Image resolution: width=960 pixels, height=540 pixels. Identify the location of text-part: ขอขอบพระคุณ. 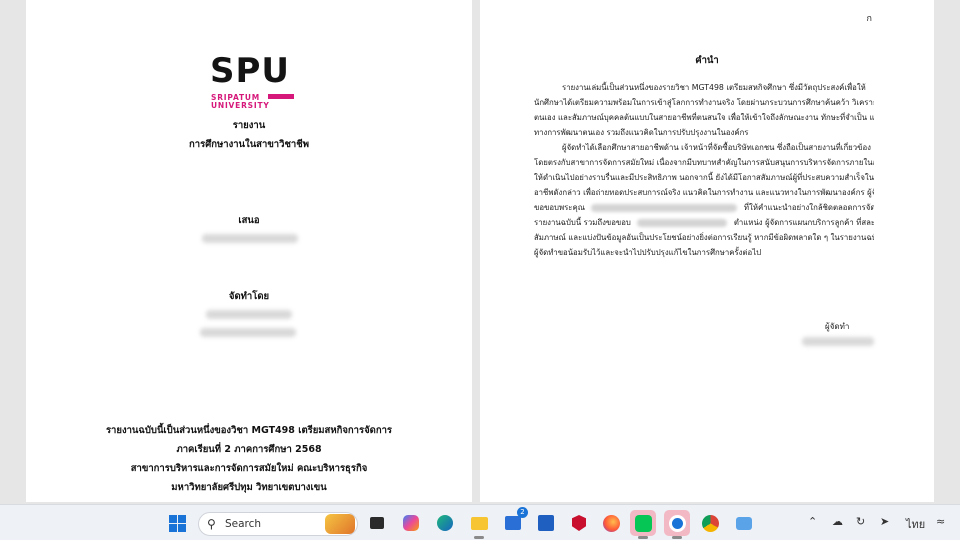
(559, 207).